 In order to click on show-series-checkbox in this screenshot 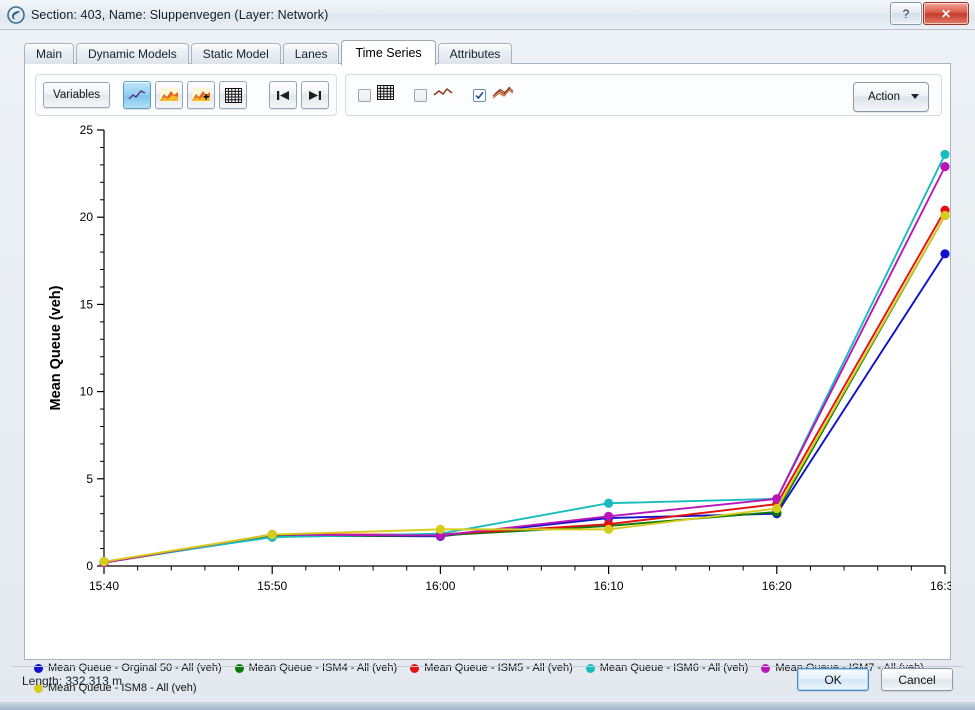, I will do `click(479, 95)`.